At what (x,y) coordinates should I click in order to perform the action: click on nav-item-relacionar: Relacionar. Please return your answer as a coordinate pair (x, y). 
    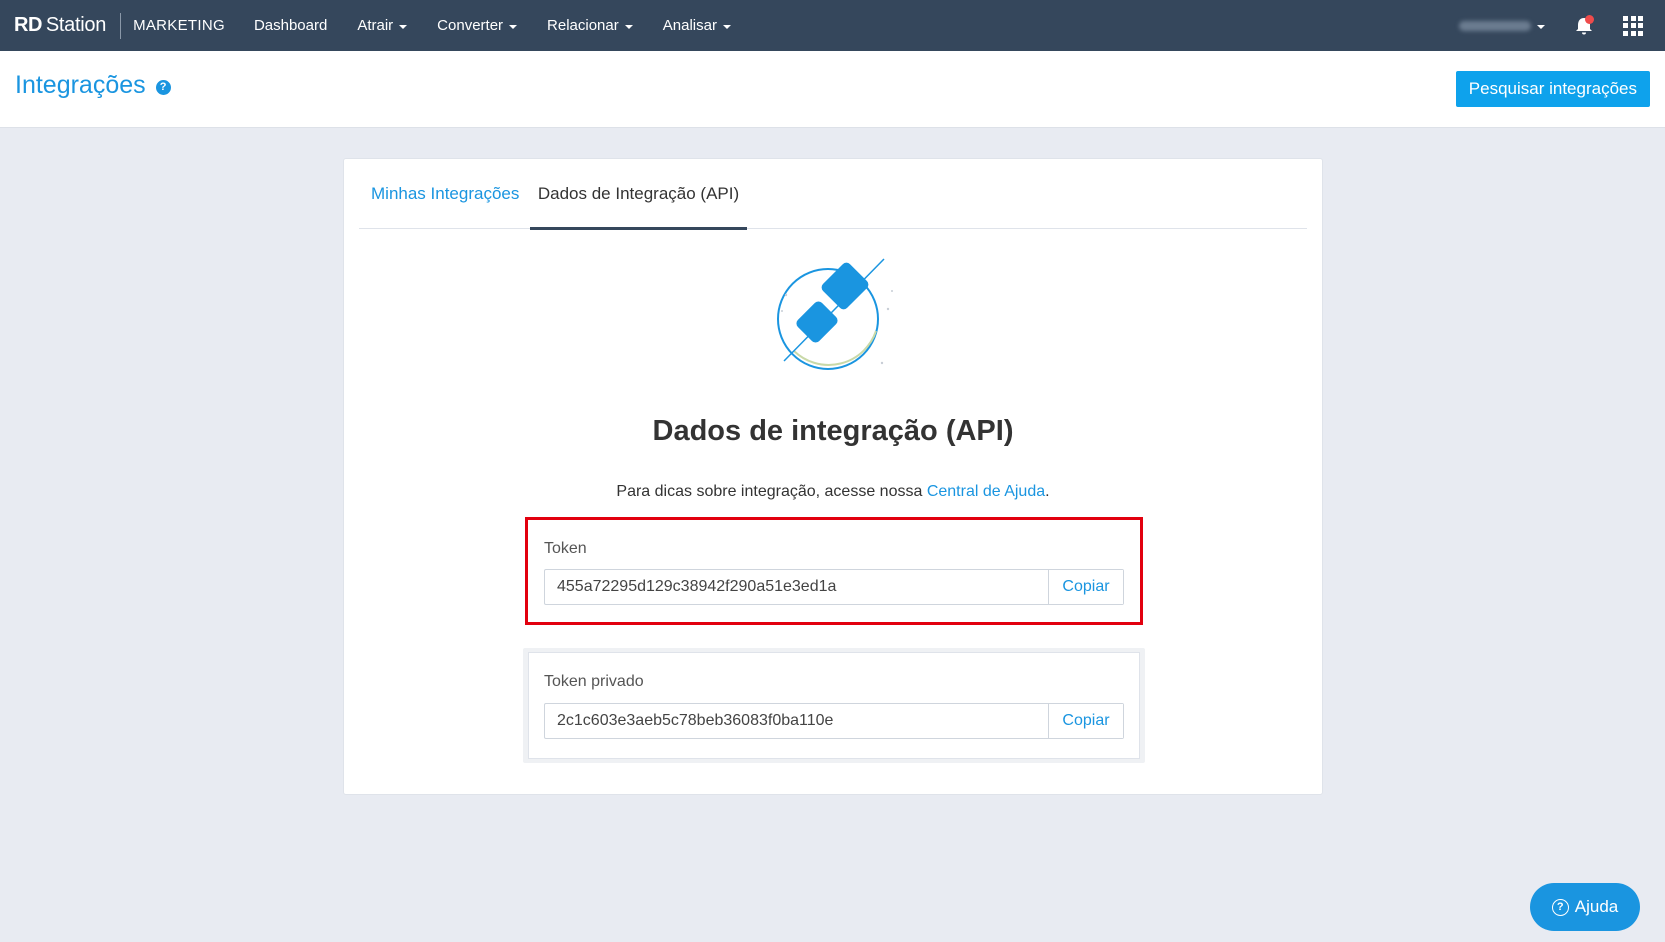
    Looking at the image, I should click on (590, 25).